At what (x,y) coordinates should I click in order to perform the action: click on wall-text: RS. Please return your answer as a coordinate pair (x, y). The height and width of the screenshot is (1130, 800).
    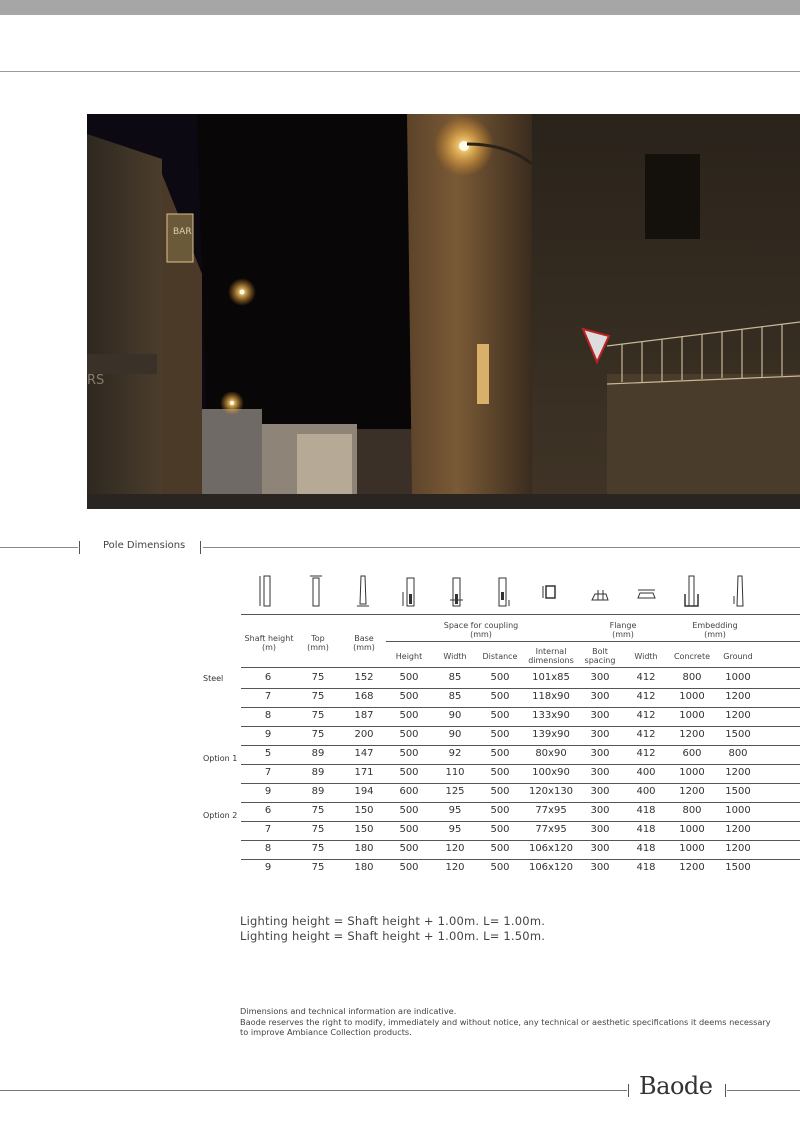
    Looking at the image, I should click on (95, 380).